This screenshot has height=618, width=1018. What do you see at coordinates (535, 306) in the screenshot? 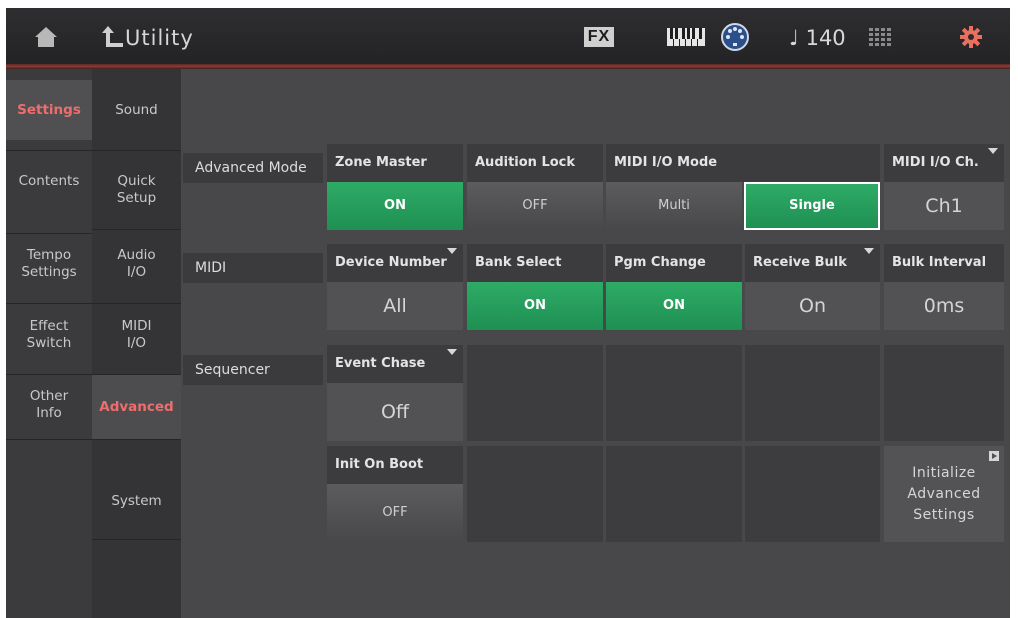
I see `bank-select-value: ON` at bounding box center [535, 306].